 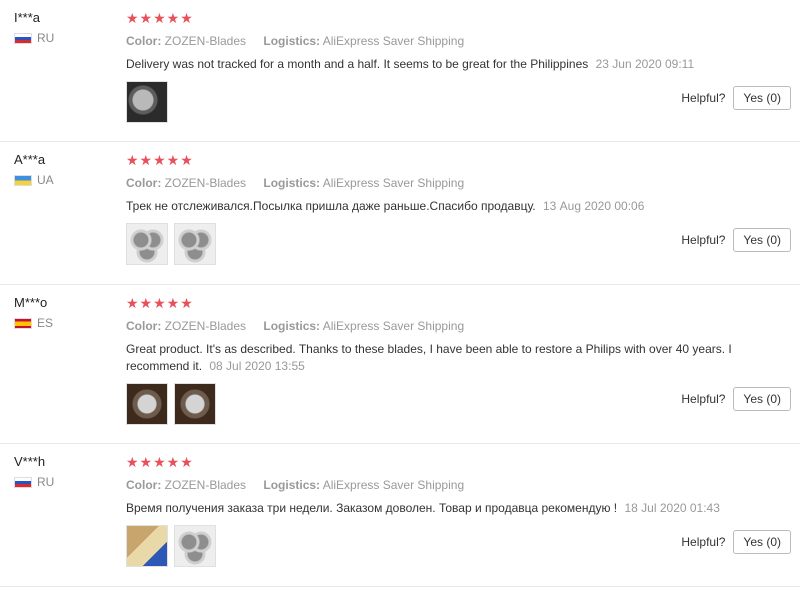 I want to click on reviewer-info: I***a RU, so click(x=34, y=27).